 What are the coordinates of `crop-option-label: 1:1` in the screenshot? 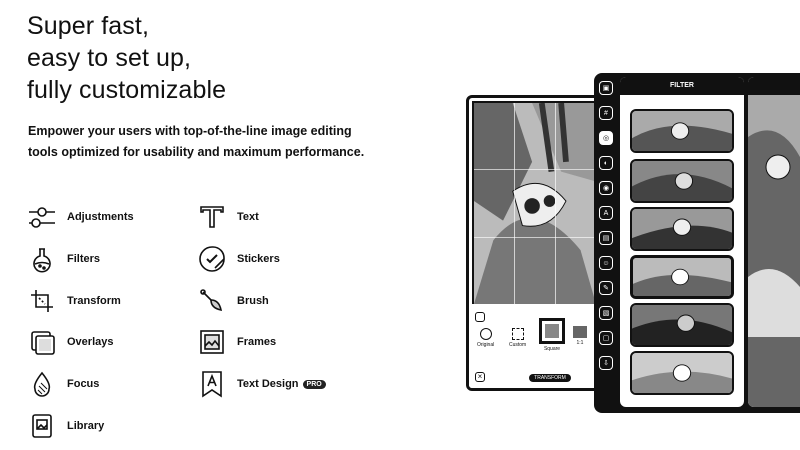 It's located at (580, 343).